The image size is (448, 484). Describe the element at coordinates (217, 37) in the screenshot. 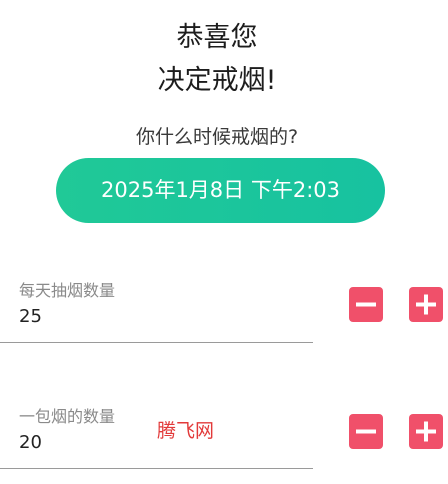

I see `congrats-title: 恭喜您` at that location.